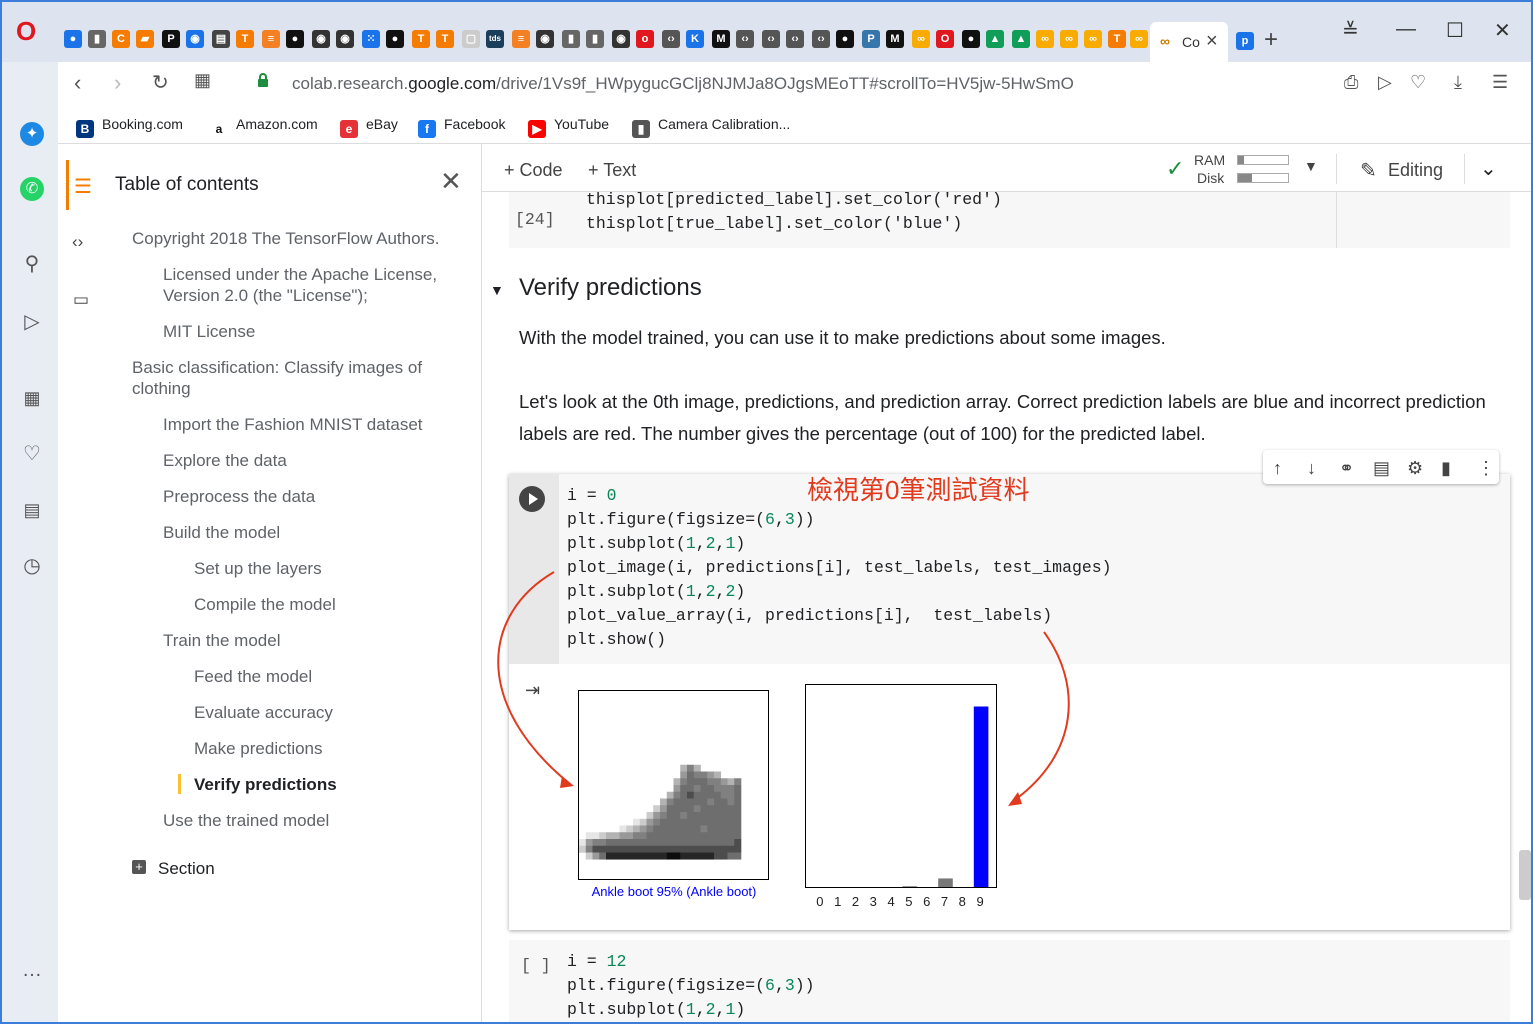  What do you see at coordinates (32, 189) in the screenshot?
I see `whatsapp-icon: ✆` at bounding box center [32, 189].